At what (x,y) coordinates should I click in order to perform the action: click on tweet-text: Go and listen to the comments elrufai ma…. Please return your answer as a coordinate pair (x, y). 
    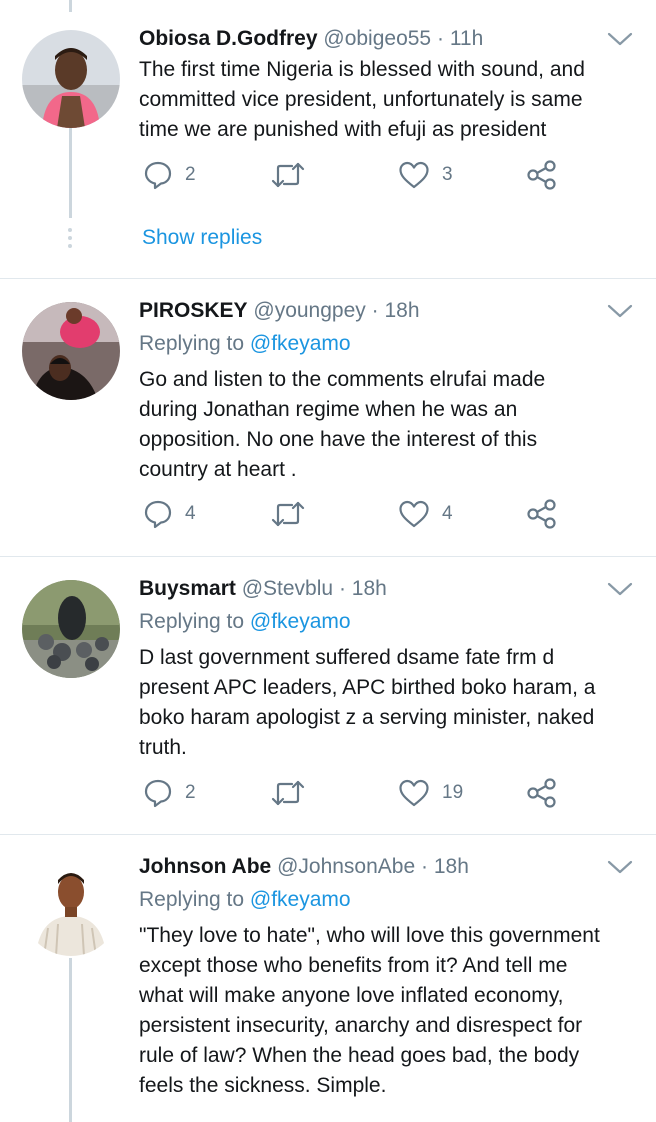
    Looking at the image, I should click on (389, 425).